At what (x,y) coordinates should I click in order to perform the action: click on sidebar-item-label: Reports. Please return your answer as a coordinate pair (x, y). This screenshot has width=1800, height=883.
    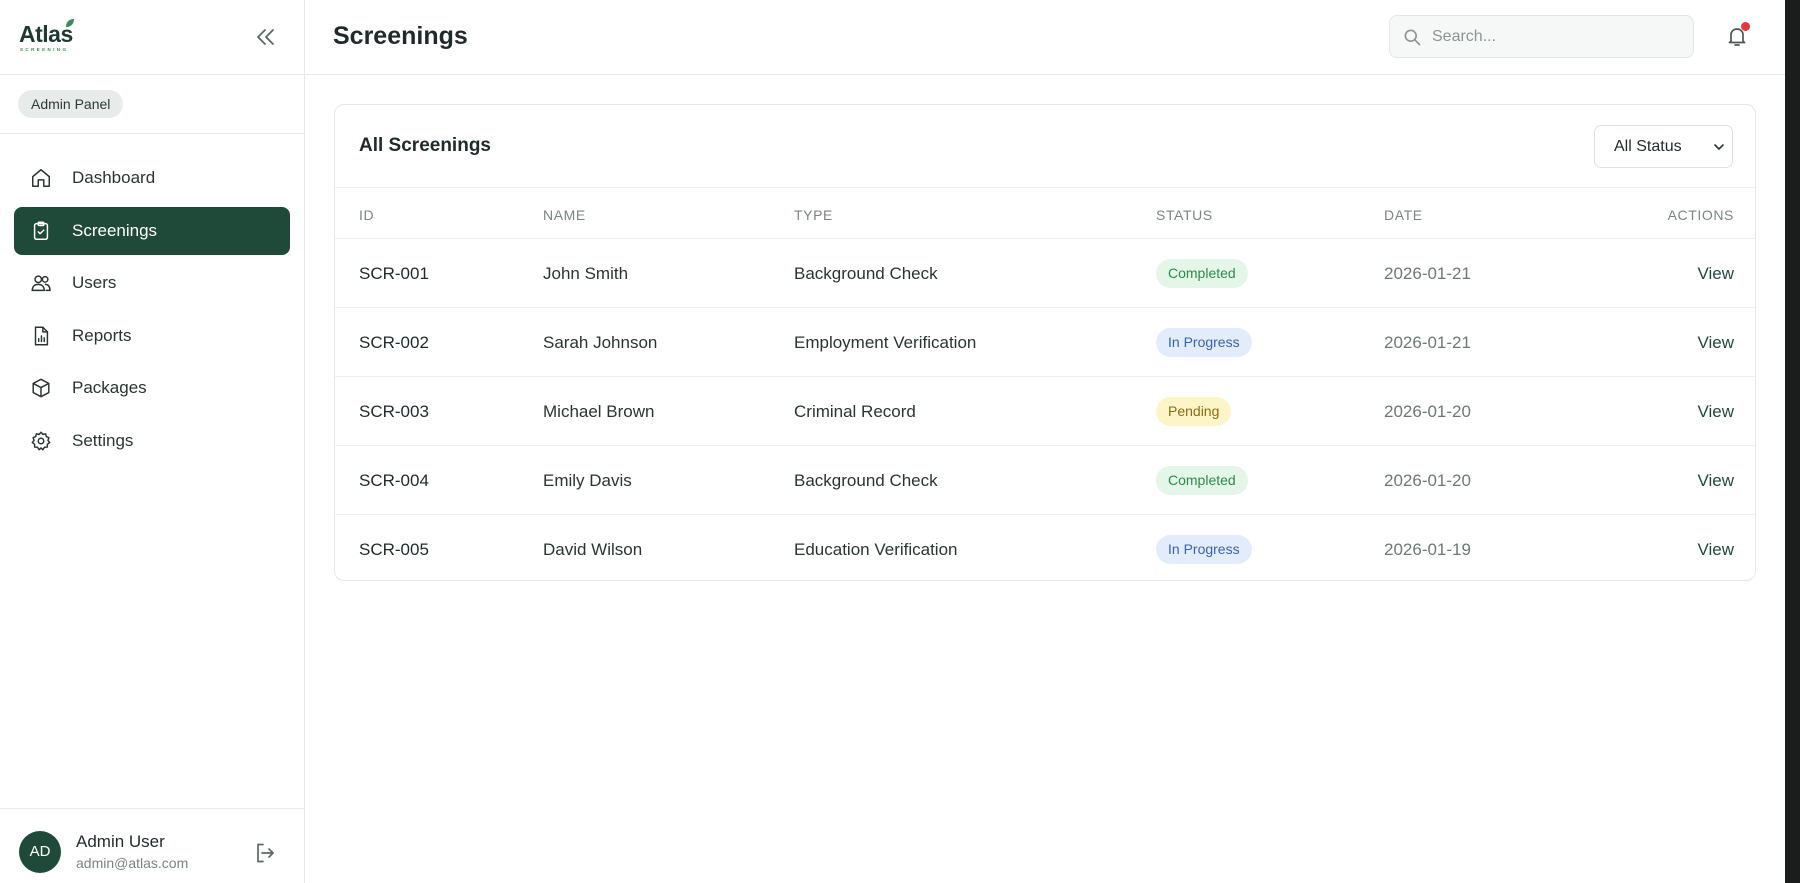
    Looking at the image, I should click on (102, 335).